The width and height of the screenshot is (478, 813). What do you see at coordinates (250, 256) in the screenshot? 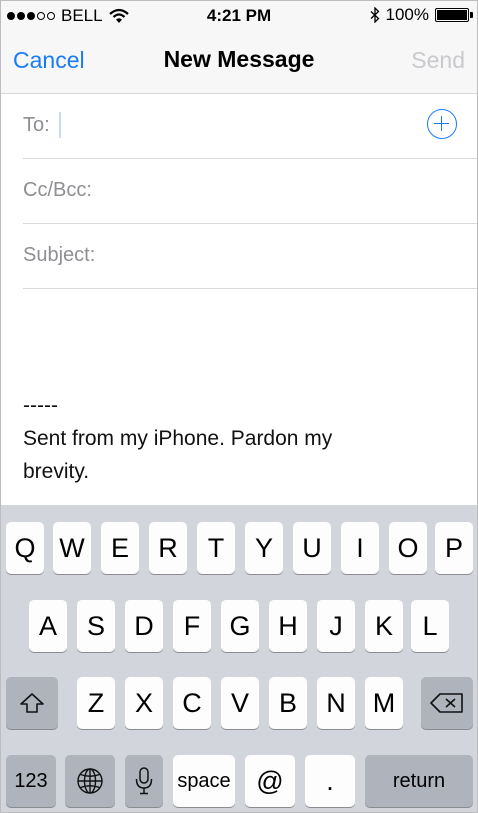
I see `subject-field: Subject:` at bounding box center [250, 256].